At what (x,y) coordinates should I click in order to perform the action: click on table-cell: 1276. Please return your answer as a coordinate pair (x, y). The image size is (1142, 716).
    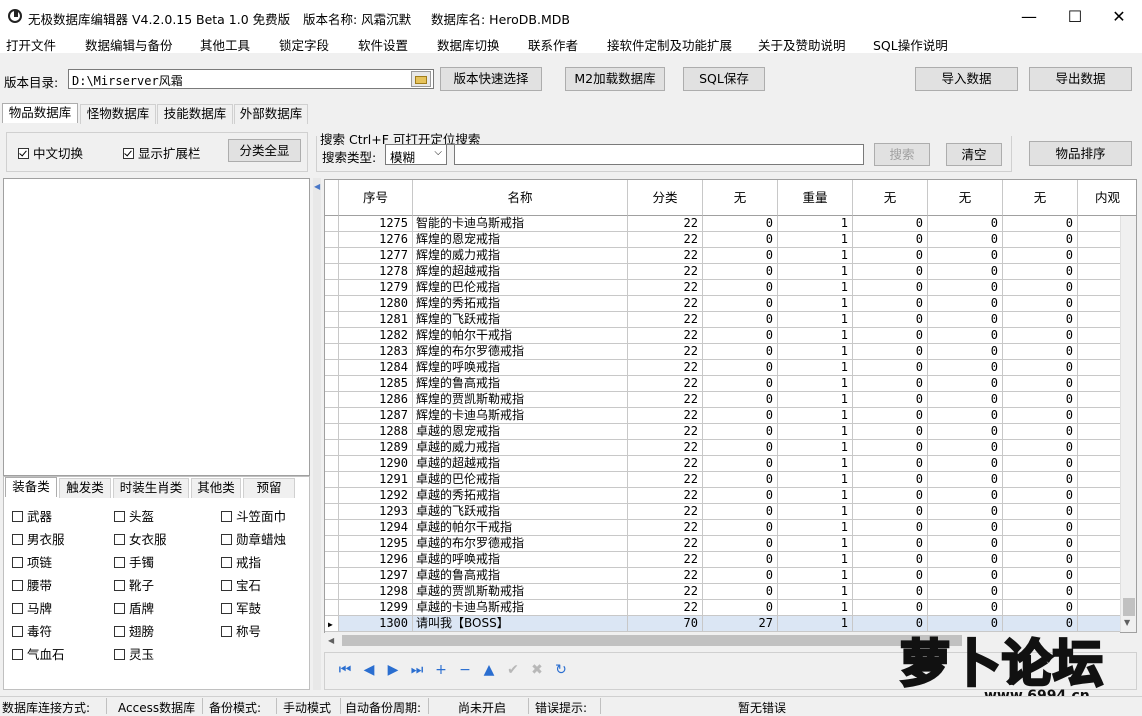
    Looking at the image, I should click on (376, 240).